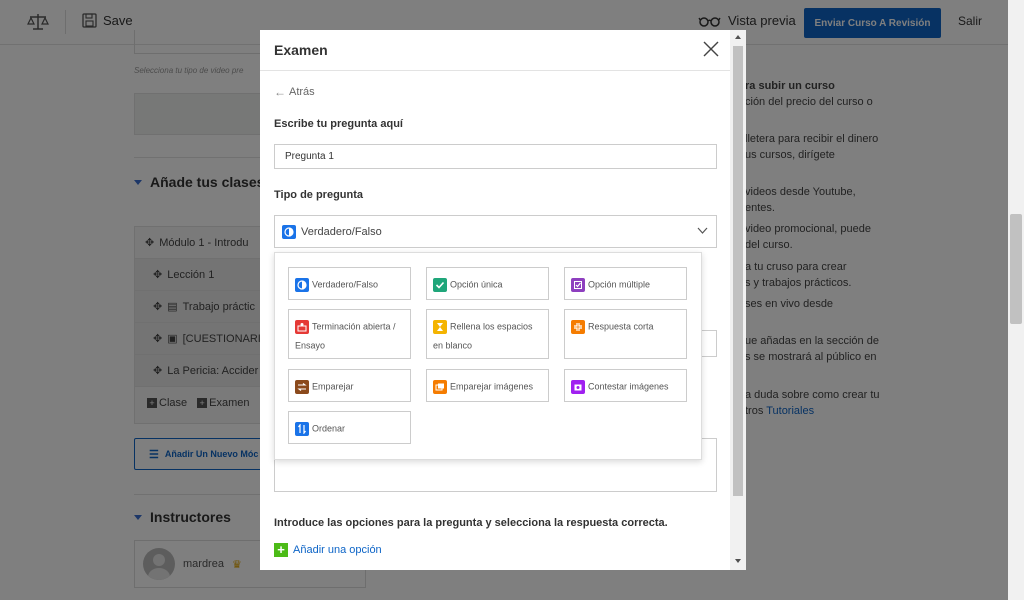  I want to click on scroll-up-arrow-icon, so click(738, 37).